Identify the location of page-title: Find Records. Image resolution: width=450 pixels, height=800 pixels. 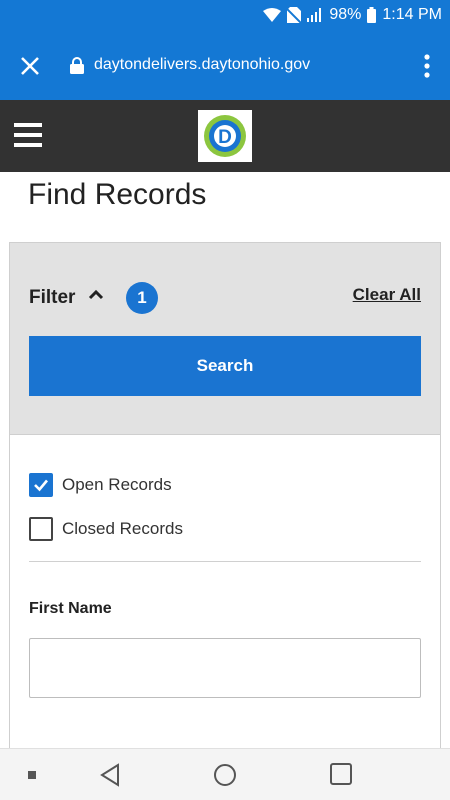
(117, 194).